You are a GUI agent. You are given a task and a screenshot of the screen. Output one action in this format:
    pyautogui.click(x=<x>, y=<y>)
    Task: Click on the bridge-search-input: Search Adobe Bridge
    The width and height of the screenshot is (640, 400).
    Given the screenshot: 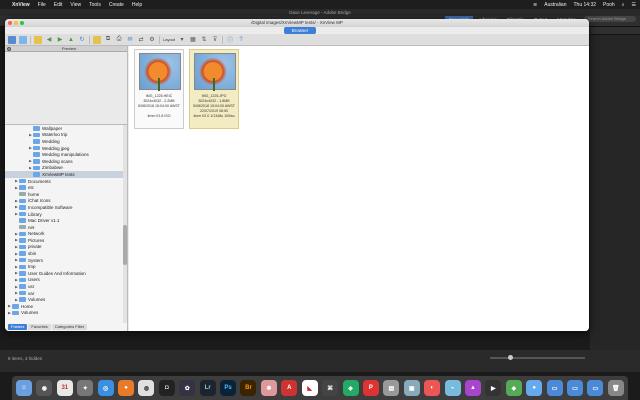 What is the action you would take?
    pyautogui.click(x=610, y=19)
    